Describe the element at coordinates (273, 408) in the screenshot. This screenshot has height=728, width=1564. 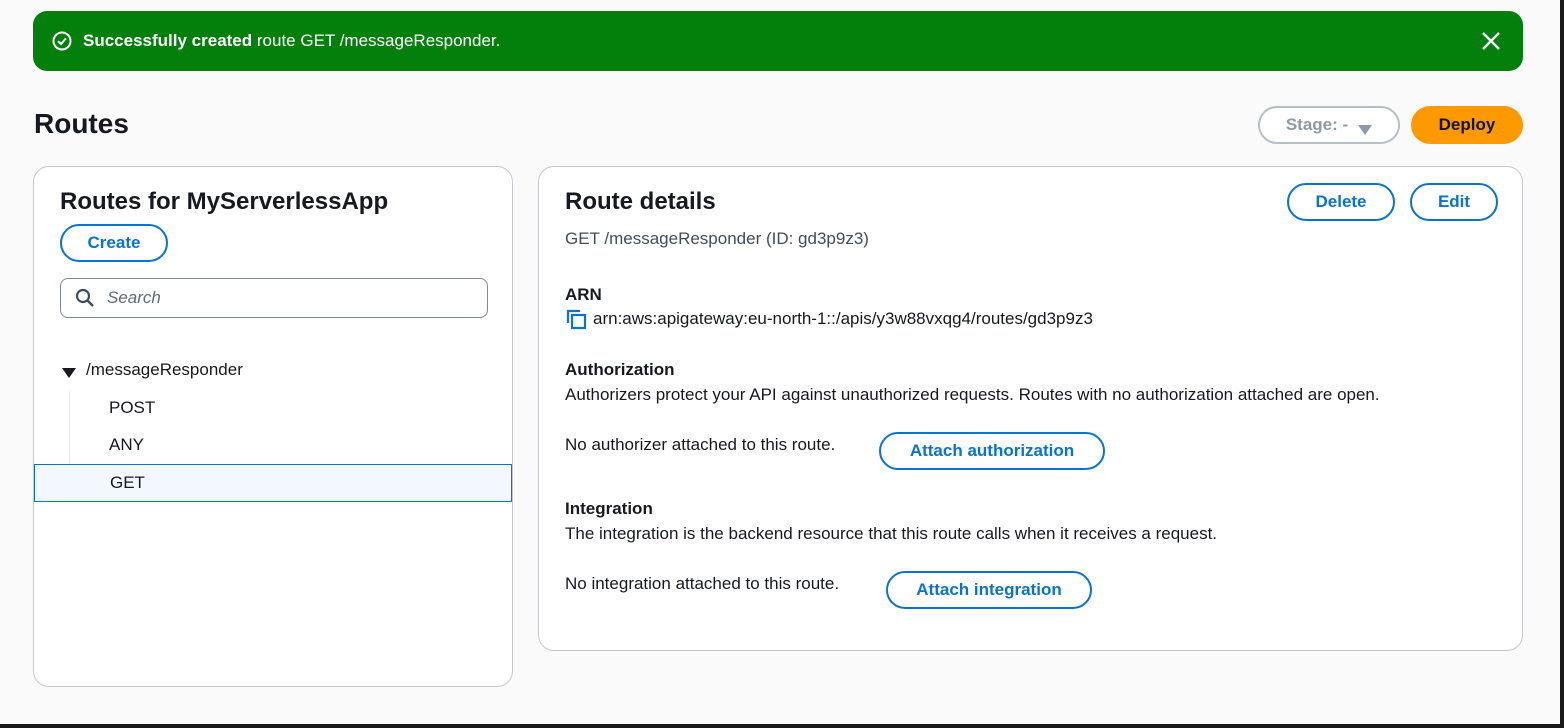
I see `tree-item-post: POST` at that location.